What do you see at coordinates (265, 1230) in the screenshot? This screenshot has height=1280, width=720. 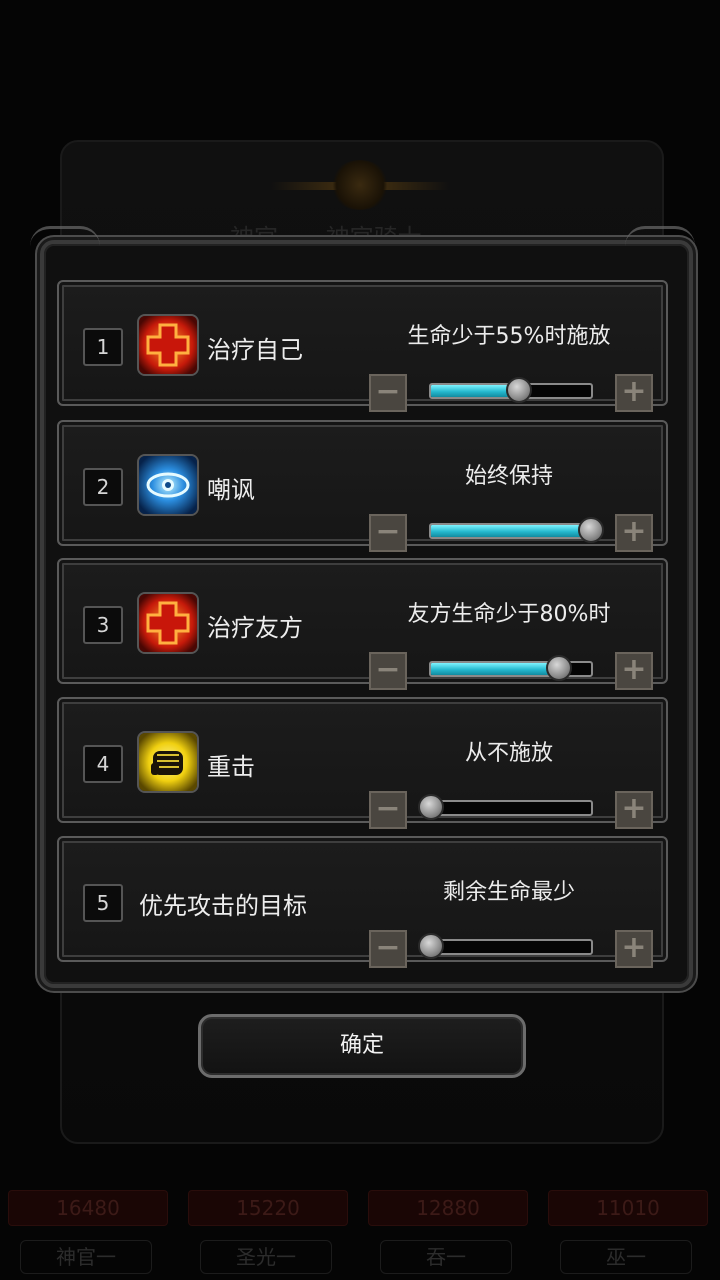 I see `team-slot: 15220 圣光一` at bounding box center [265, 1230].